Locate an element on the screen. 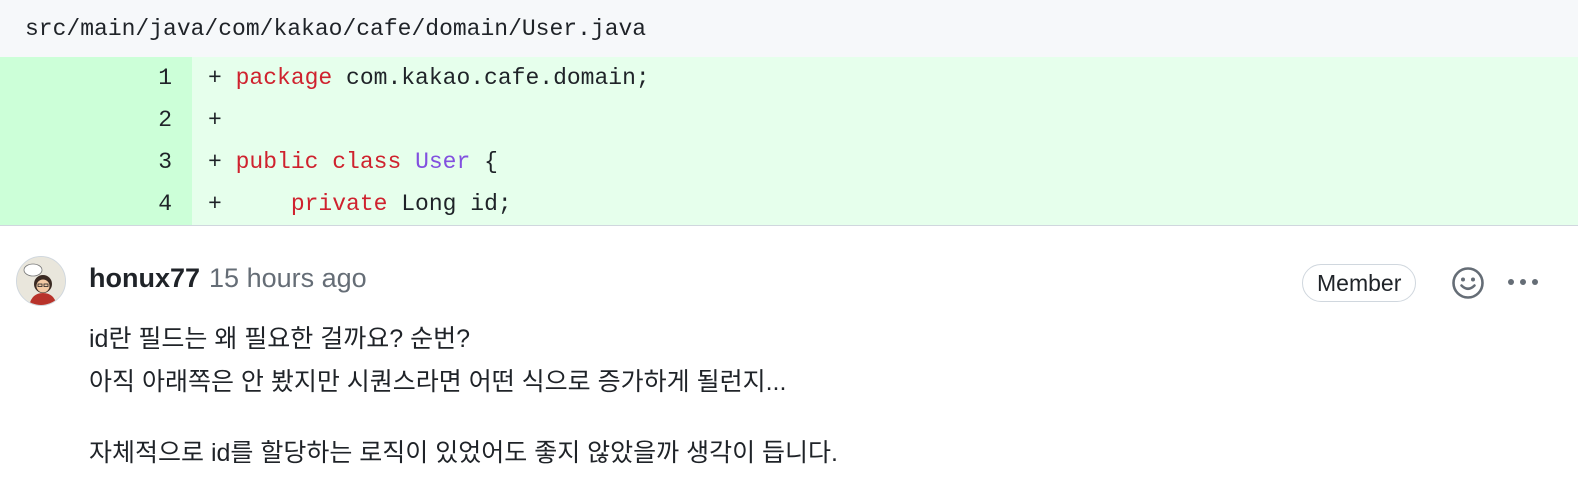 The width and height of the screenshot is (1578, 492). avatar is located at coordinates (41, 281).